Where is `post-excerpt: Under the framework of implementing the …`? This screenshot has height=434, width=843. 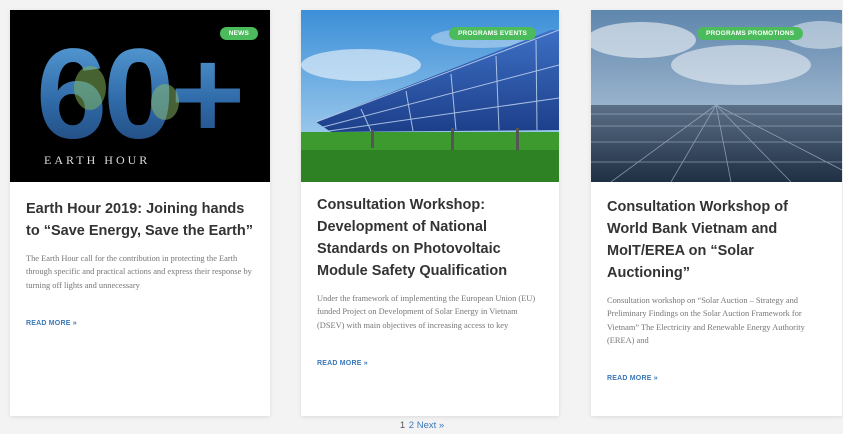
post-excerpt: Under the framework of implementing the … is located at coordinates (426, 312).